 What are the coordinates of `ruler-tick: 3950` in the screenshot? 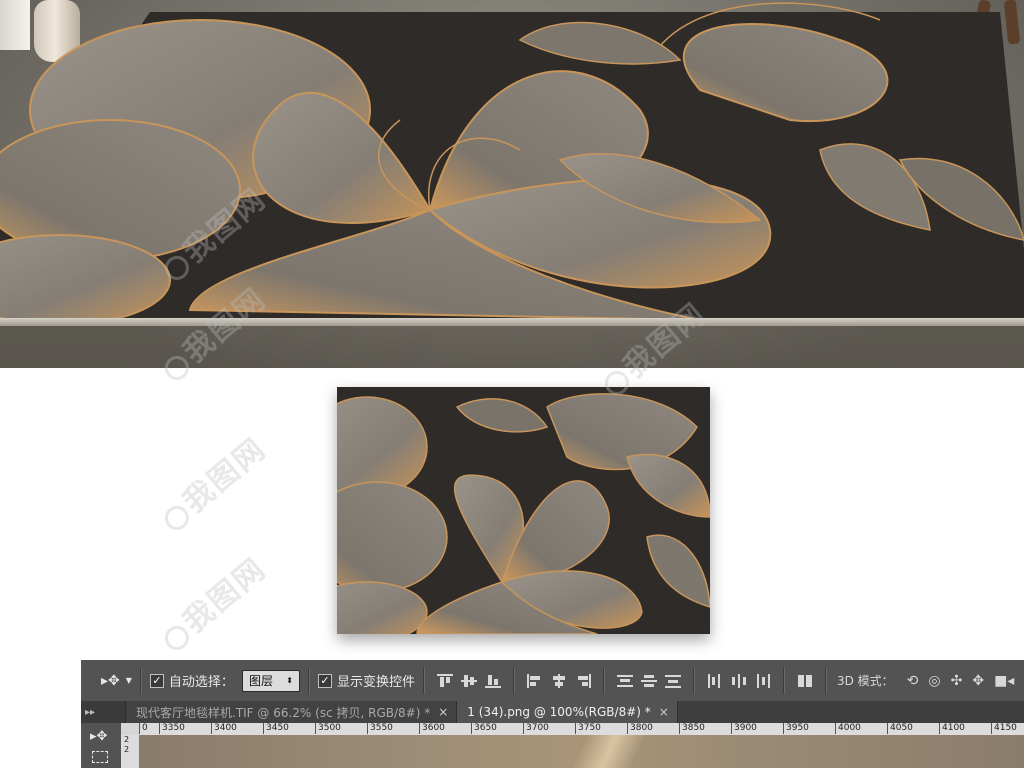 It's located at (796, 728).